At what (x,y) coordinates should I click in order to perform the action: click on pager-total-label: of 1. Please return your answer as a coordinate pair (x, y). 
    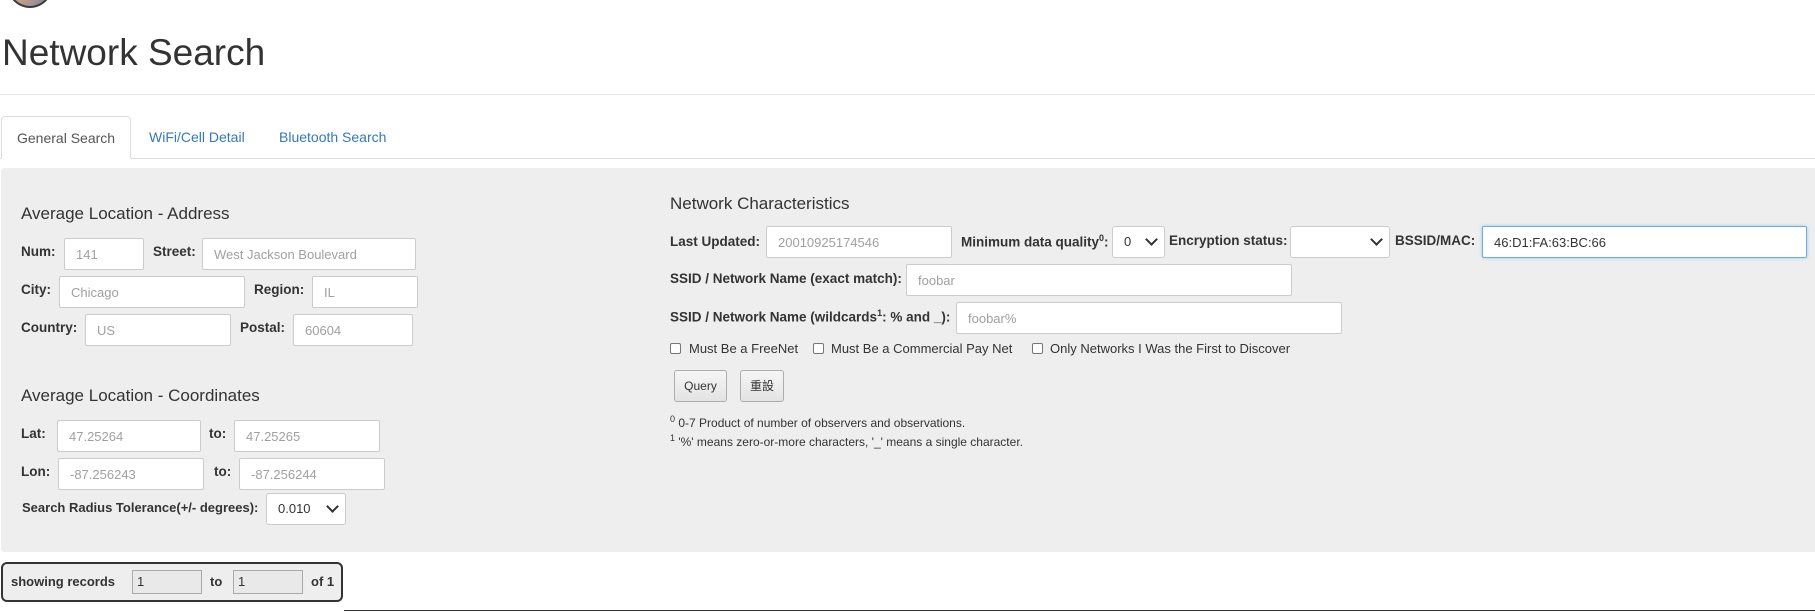
    Looking at the image, I should click on (323, 581).